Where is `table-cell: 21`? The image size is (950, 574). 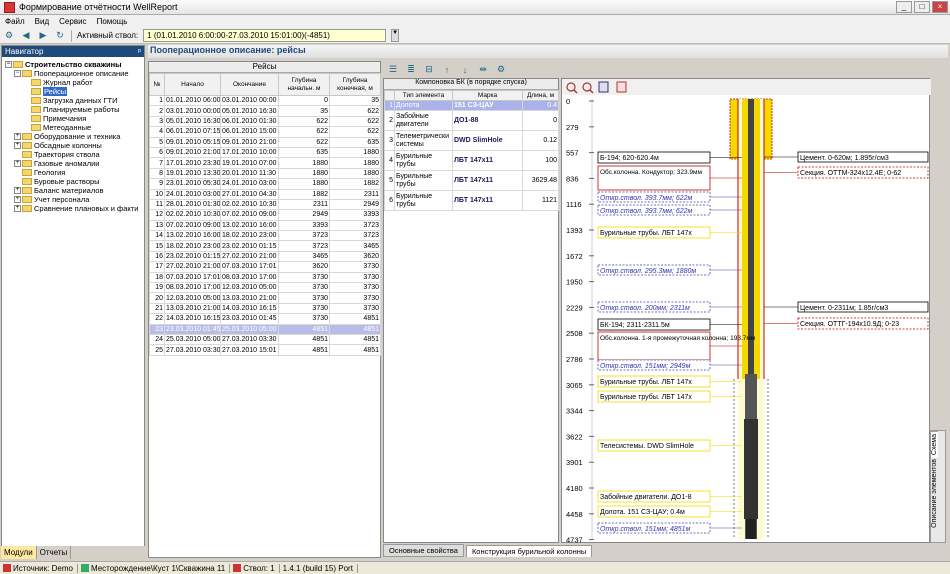 table-cell: 21 is located at coordinates (157, 308).